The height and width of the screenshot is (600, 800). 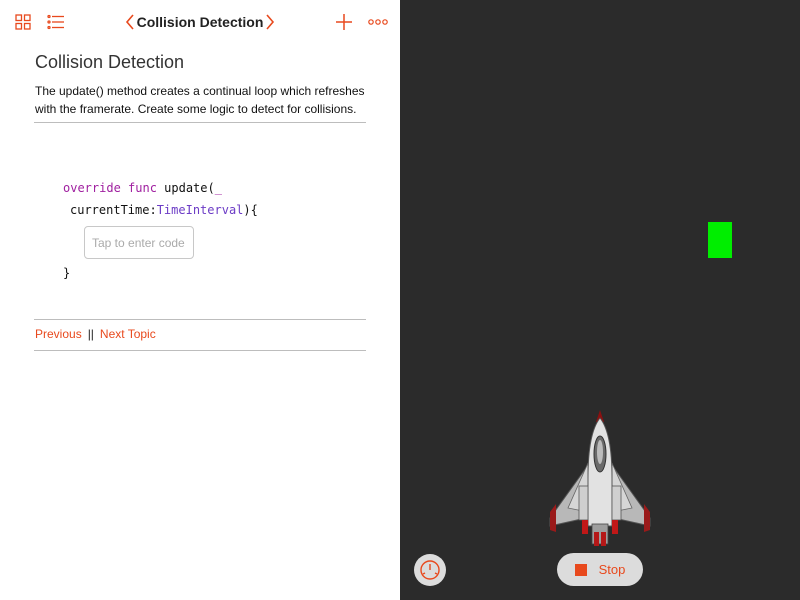 What do you see at coordinates (720, 240) in the screenshot?
I see `green-target-block` at bounding box center [720, 240].